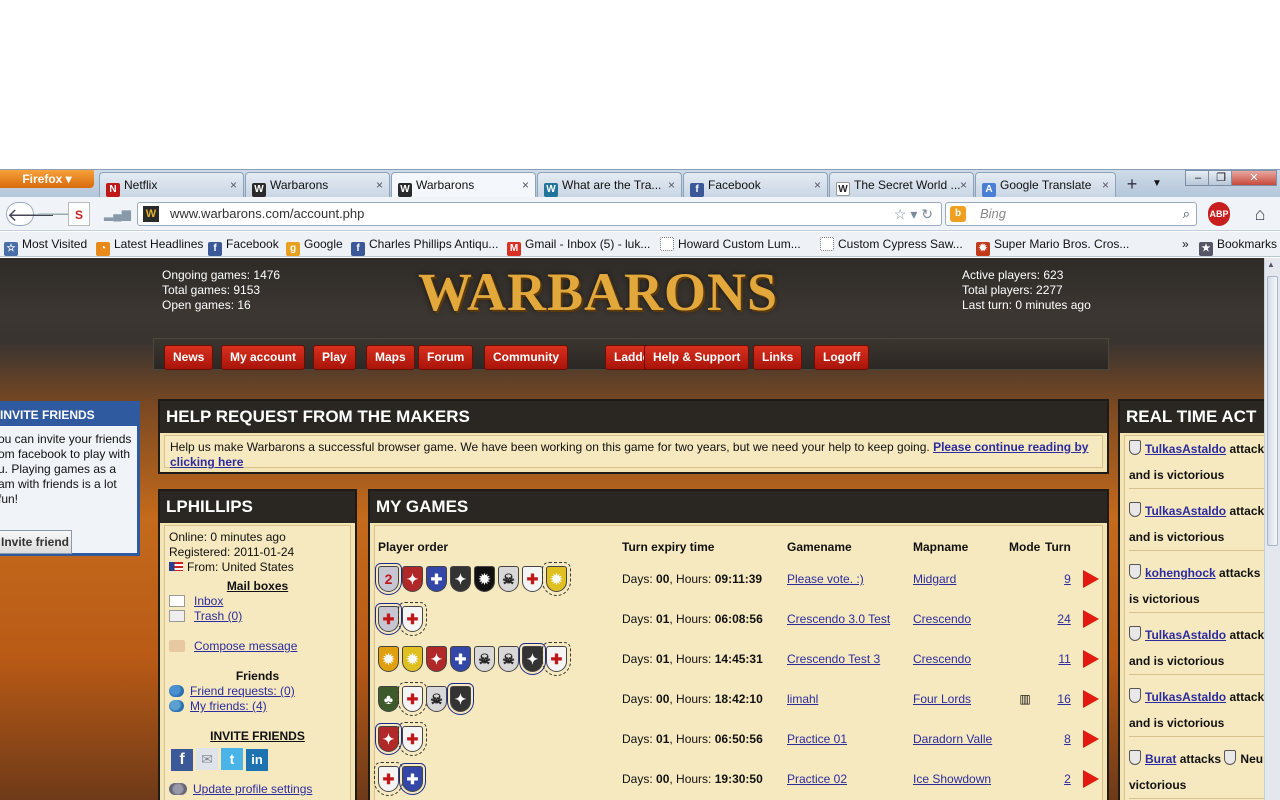 This screenshot has width=1280, height=800. Describe the element at coordinates (526, 357) in the screenshot. I see `menu-community: Community` at that location.